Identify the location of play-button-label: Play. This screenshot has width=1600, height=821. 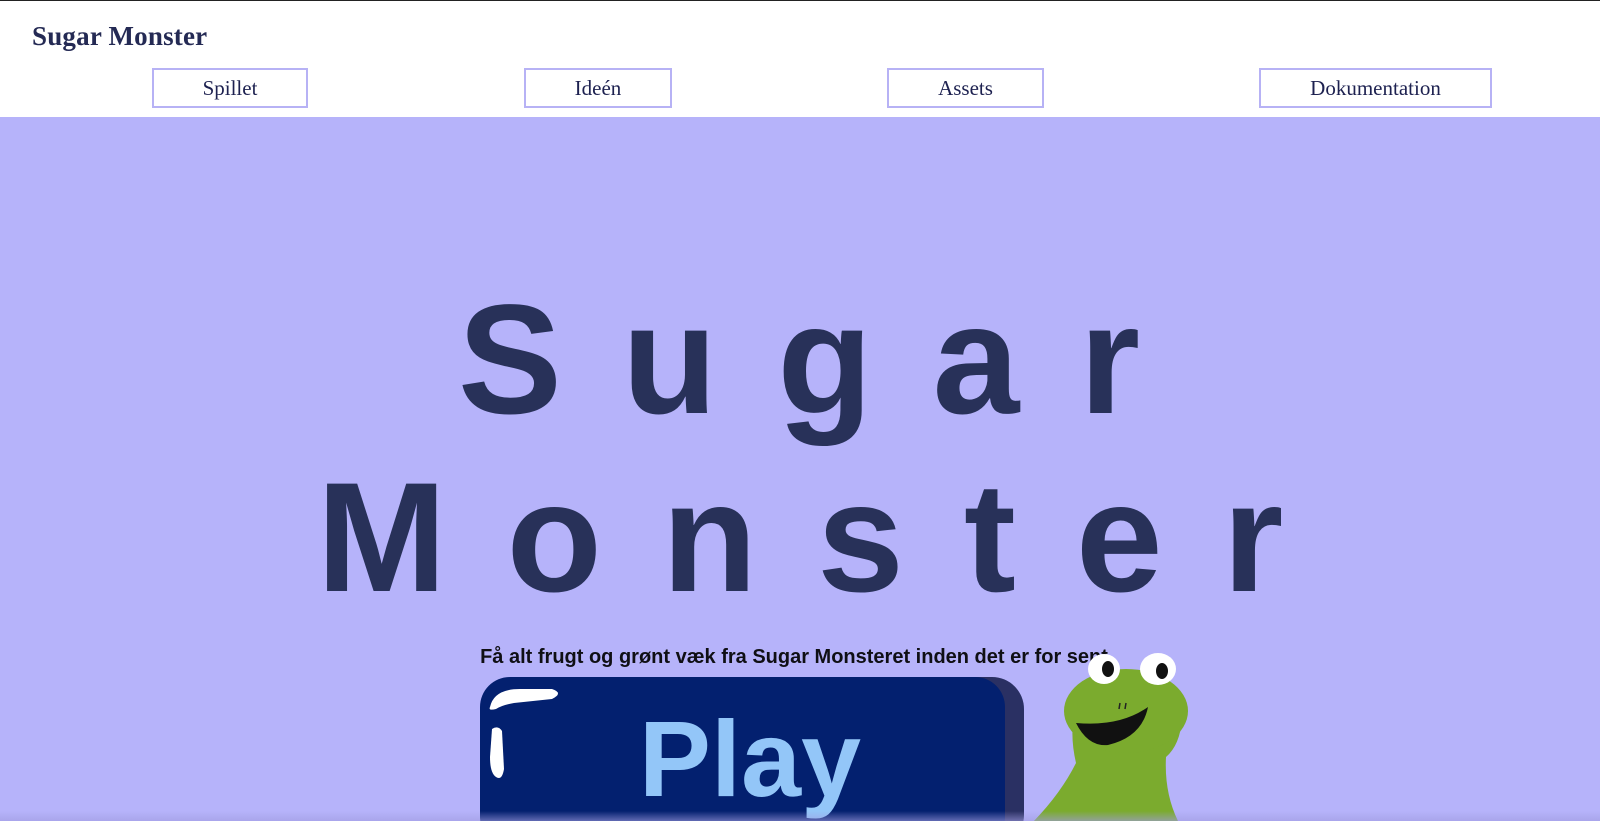
(750, 758).